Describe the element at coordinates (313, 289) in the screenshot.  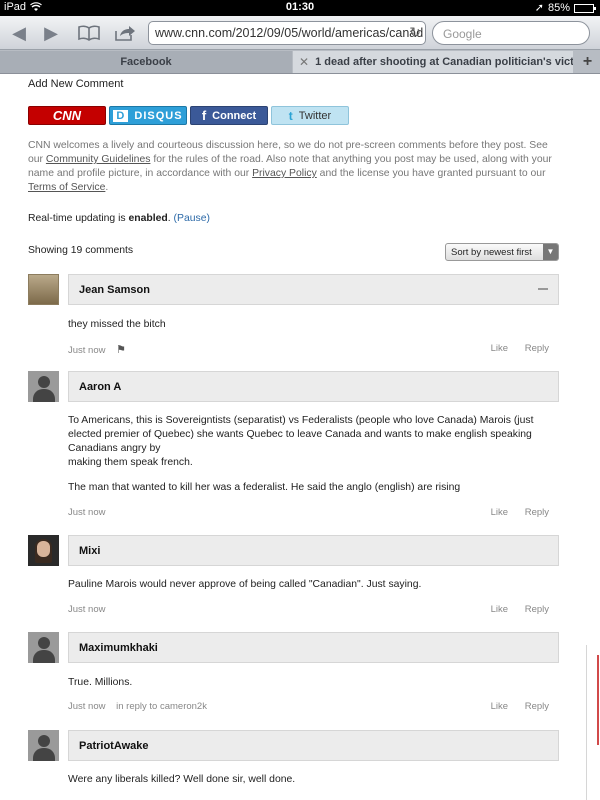
I see `comment-header: Jean Samson` at that location.